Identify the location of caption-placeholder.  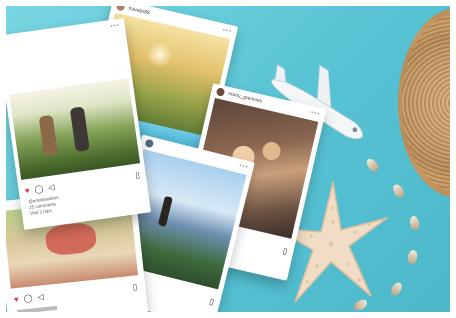
(37, 308).